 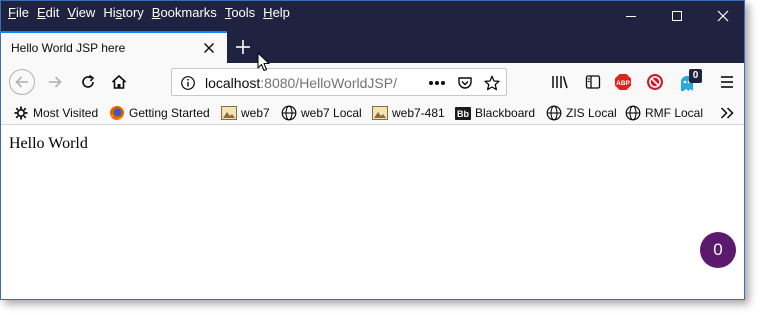 What do you see at coordinates (125, 13) in the screenshot?
I see `menu-history: History` at bounding box center [125, 13].